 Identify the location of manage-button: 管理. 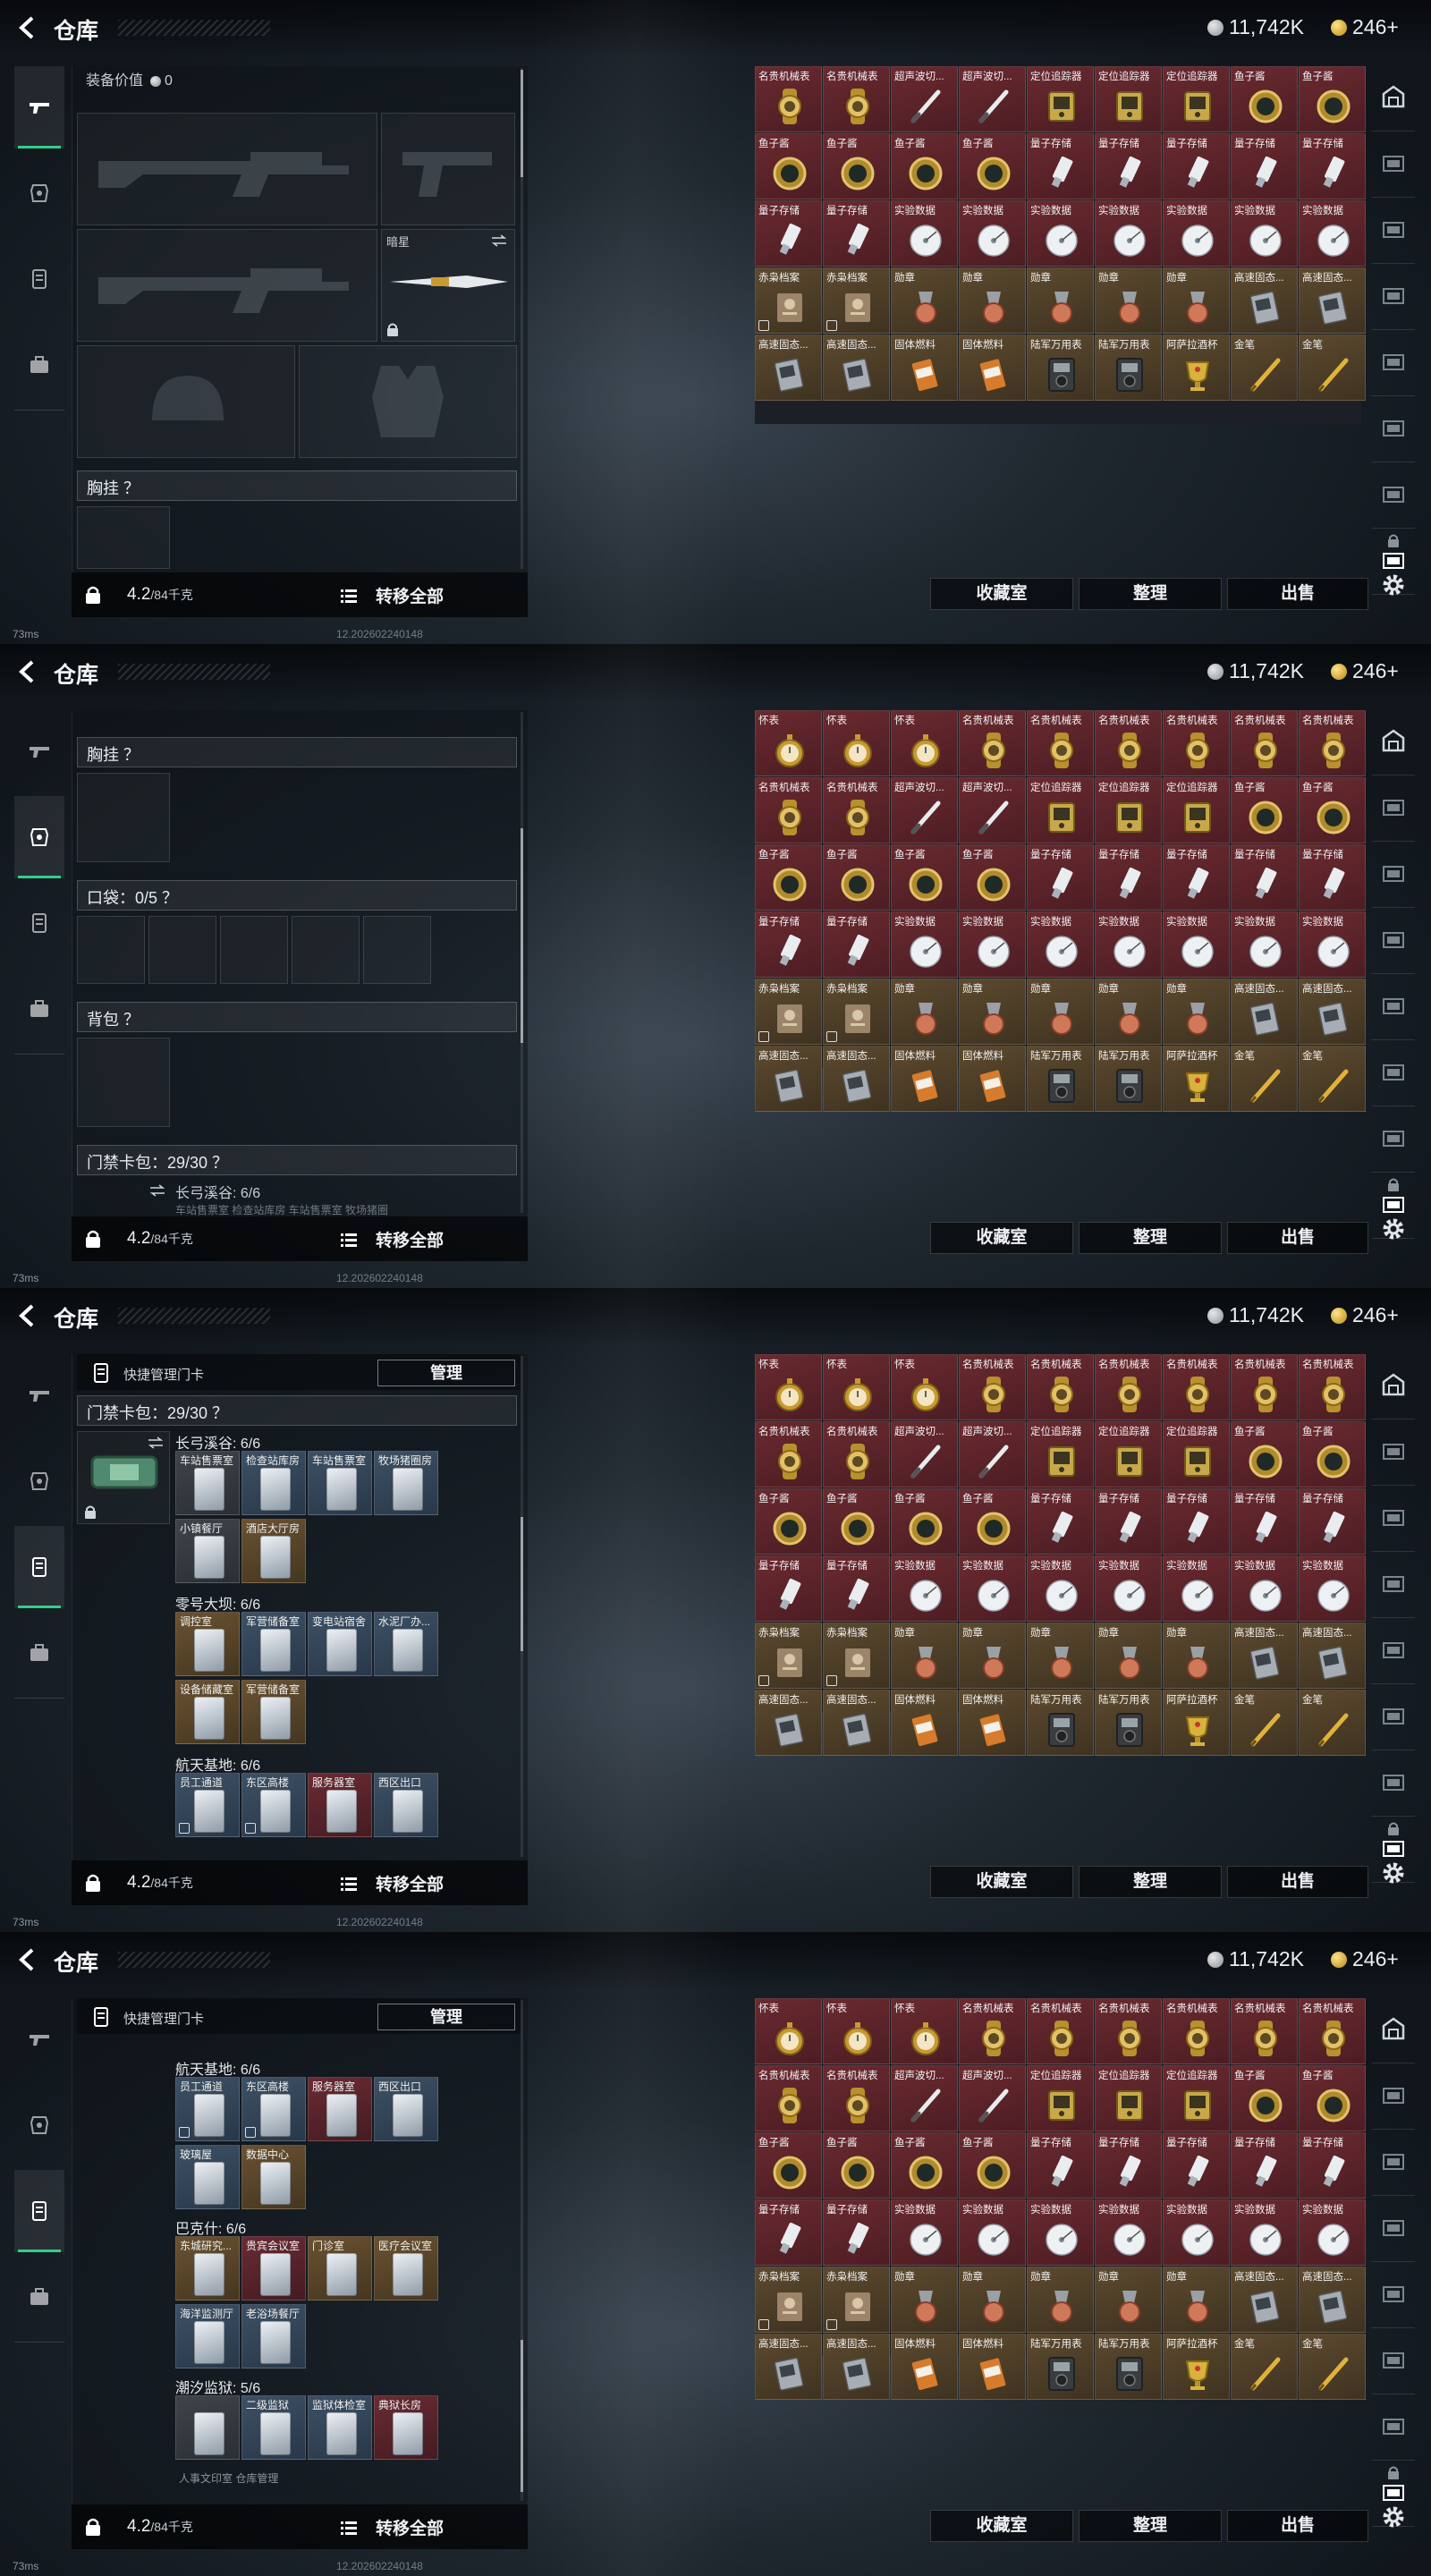
(446, 1373).